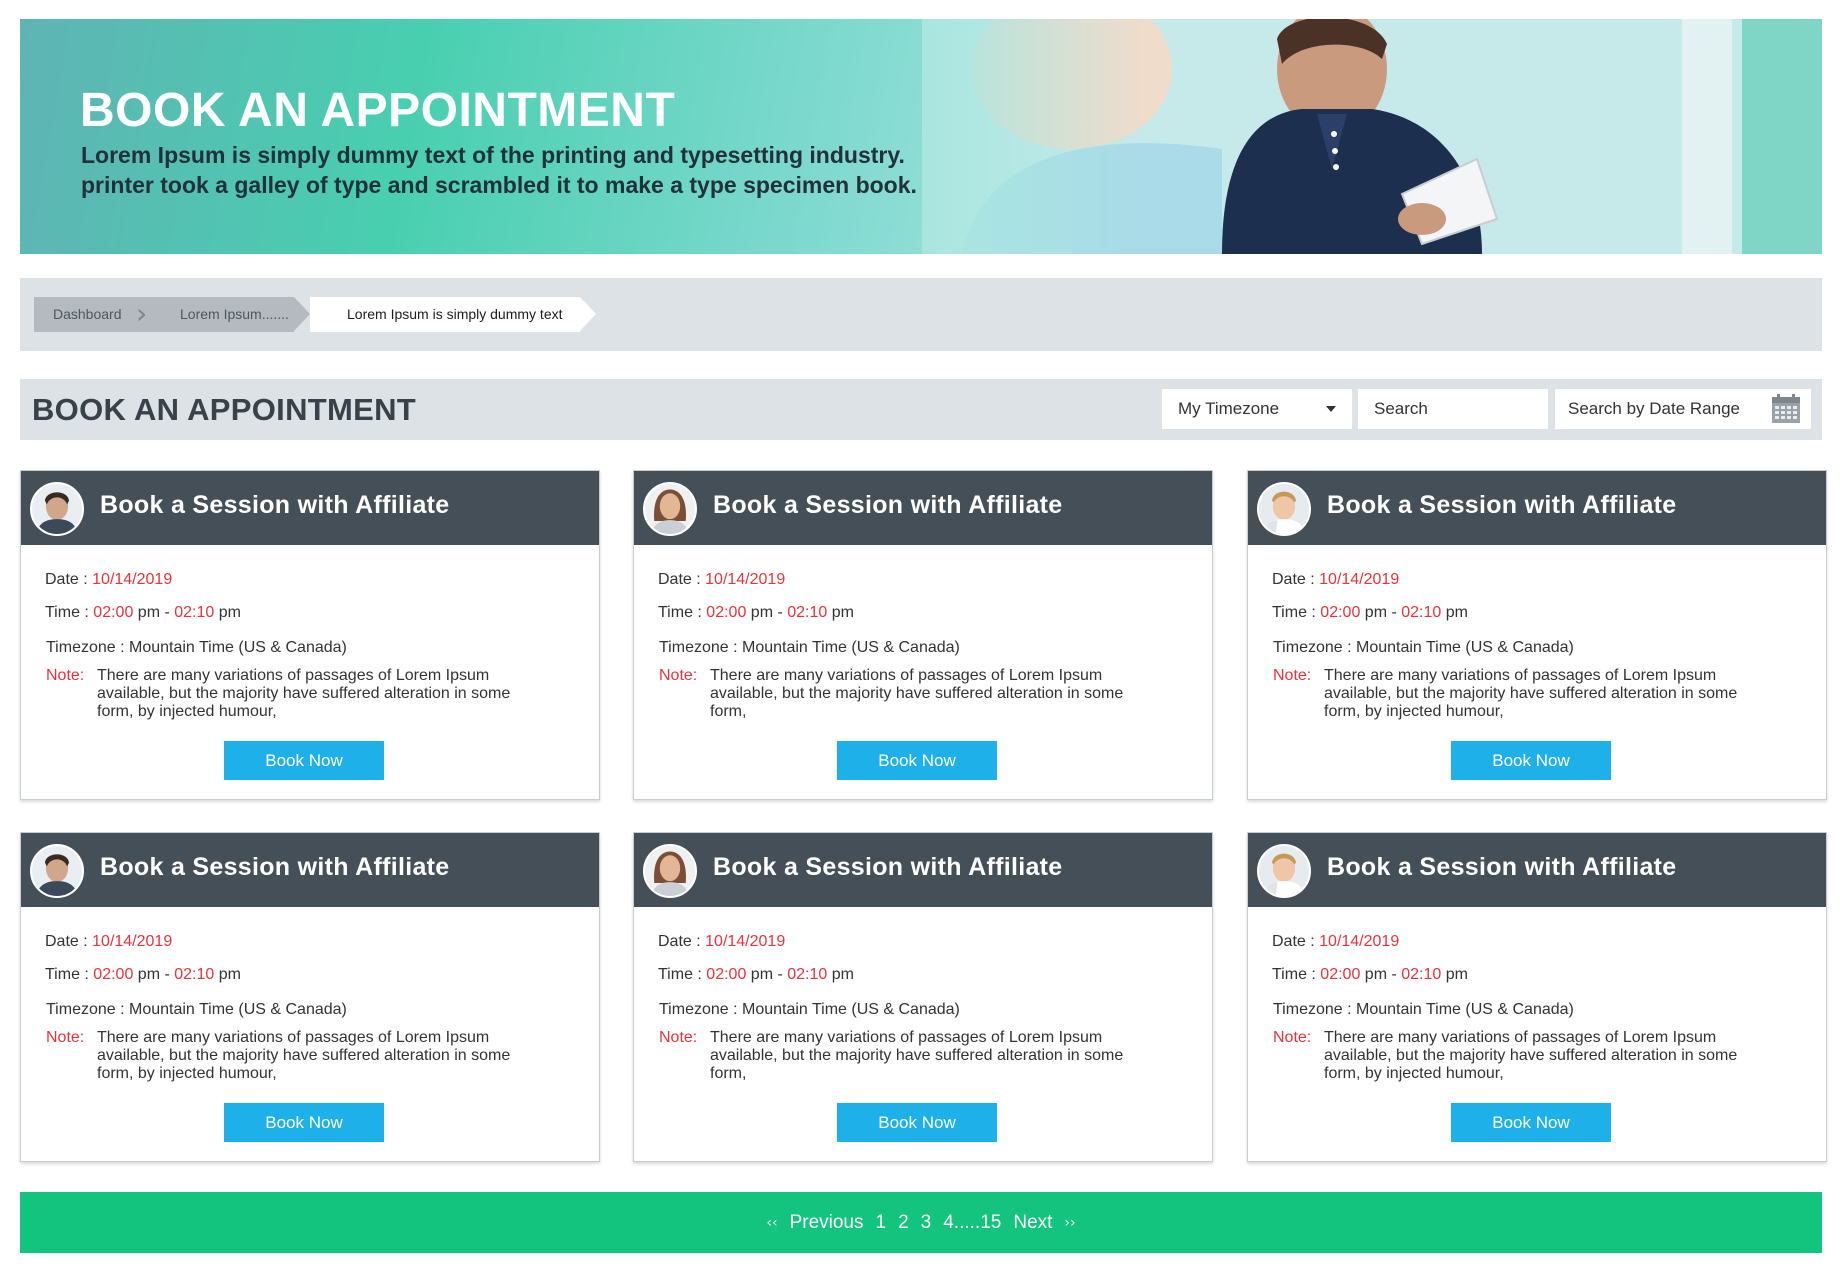 The image size is (1840, 1278). What do you see at coordinates (455, 314) in the screenshot?
I see `breadcrumb-item-label: Lorem Ipsum is simply dummy text` at bounding box center [455, 314].